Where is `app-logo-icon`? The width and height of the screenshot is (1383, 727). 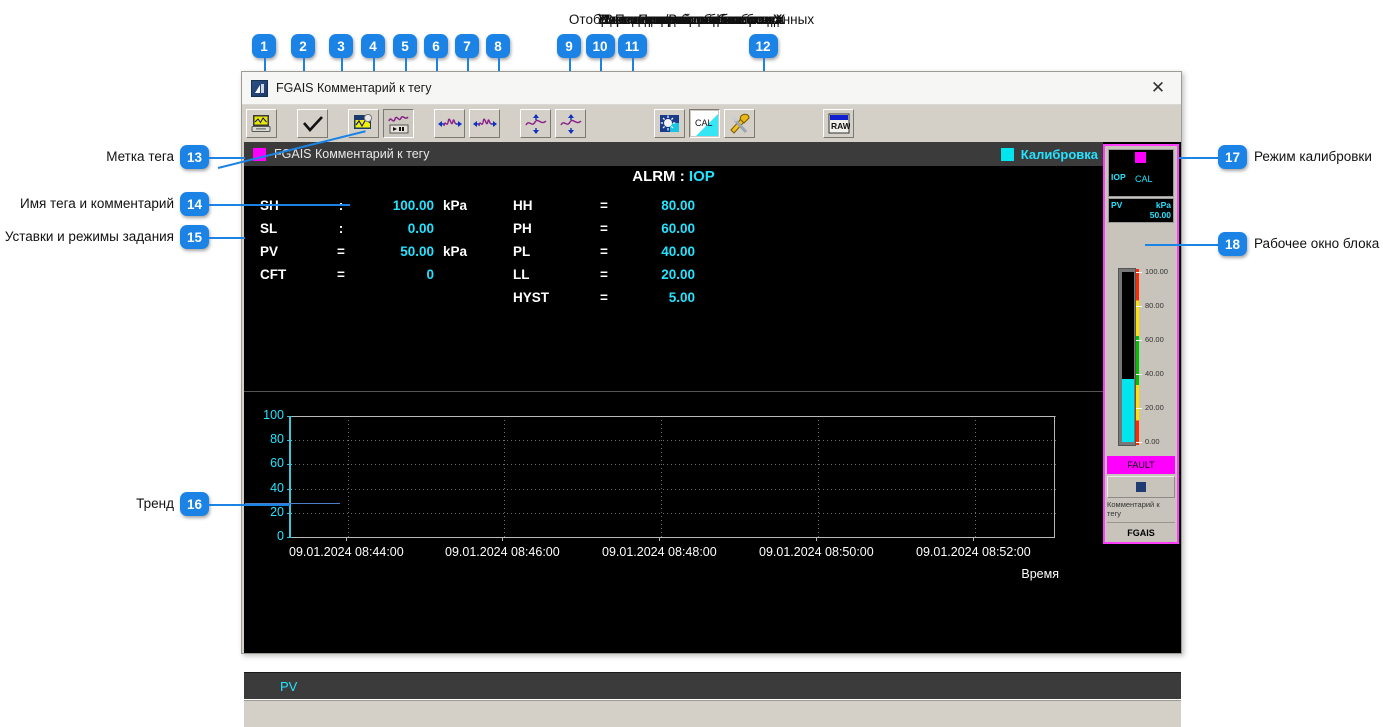
app-logo-icon is located at coordinates (259, 88).